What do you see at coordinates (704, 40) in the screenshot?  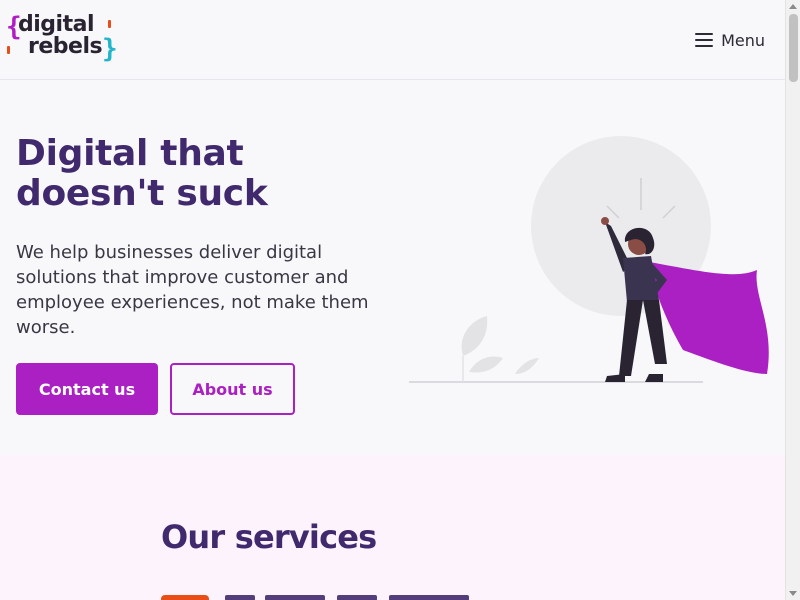 I see `hamburger-icon` at bounding box center [704, 40].